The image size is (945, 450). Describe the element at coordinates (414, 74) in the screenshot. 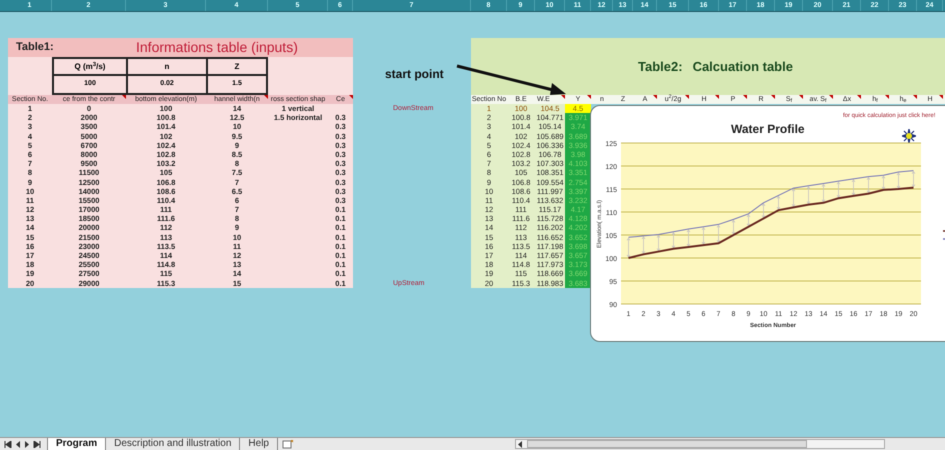

I see `start-point-label: start point` at that location.